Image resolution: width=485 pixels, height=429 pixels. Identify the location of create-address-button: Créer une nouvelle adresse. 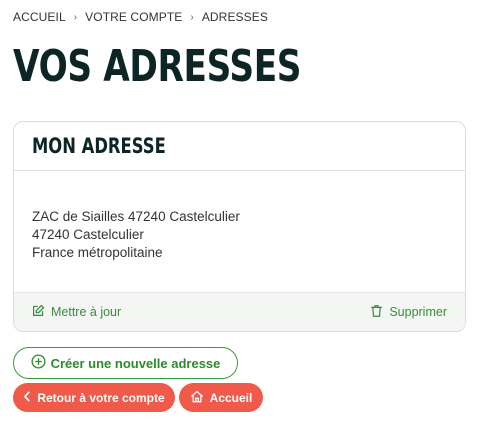
(125, 363).